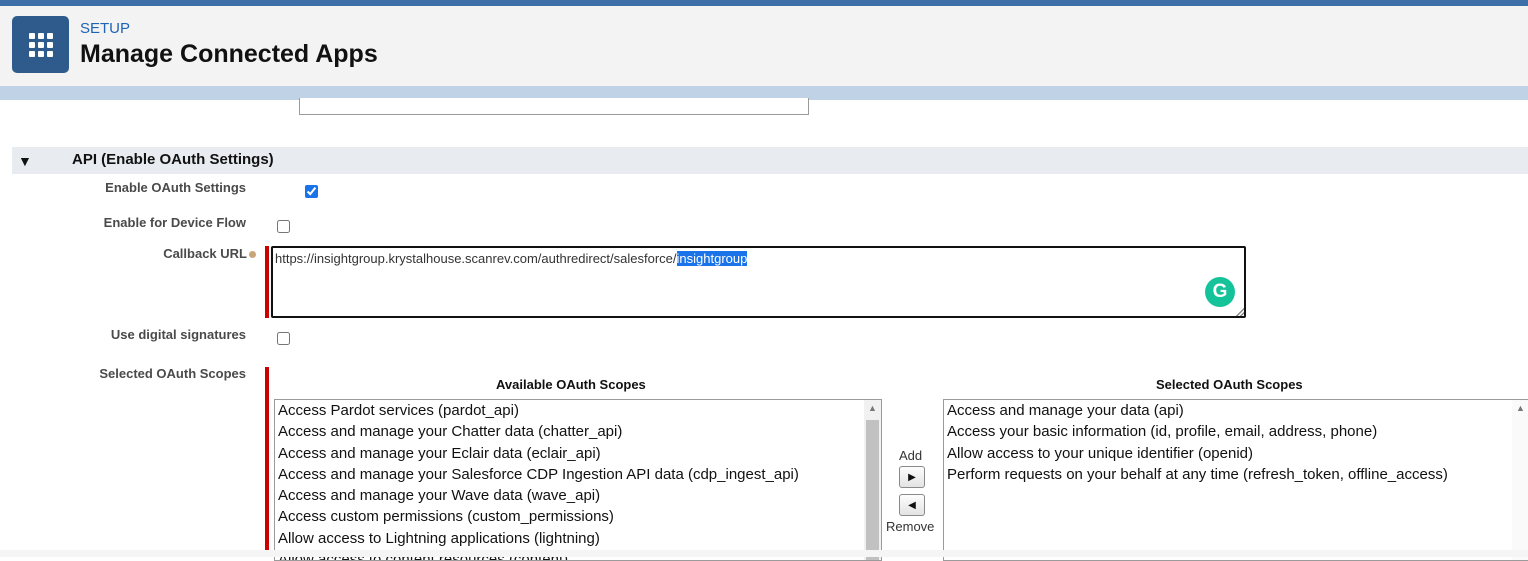 This screenshot has height=561, width=1528. What do you see at coordinates (105, 28) in the screenshot?
I see `breadcrumb-setup: SETUP` at bounding box center [105, 28].